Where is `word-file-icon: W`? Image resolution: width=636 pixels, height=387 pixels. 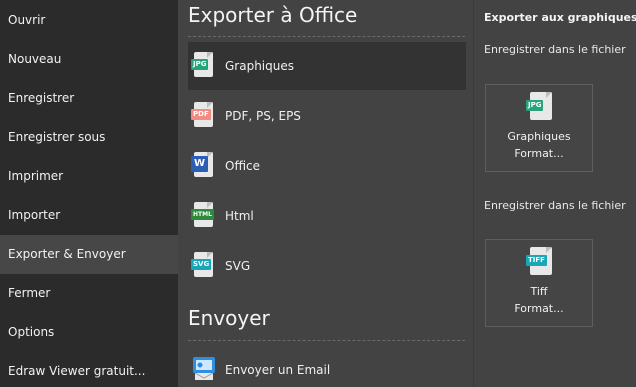
word-file-icon: W is located at coordinates (204, 166).